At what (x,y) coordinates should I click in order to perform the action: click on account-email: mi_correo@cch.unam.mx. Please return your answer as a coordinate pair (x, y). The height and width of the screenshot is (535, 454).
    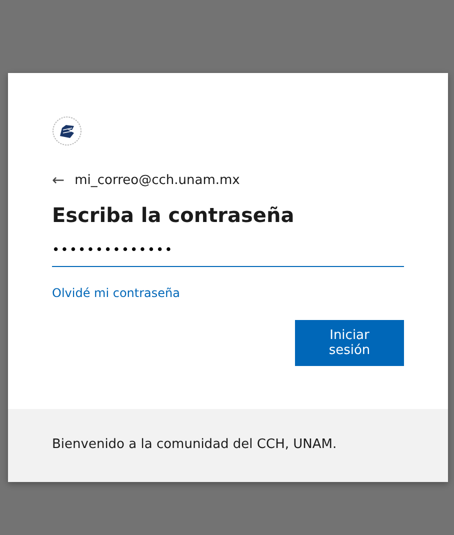
    Looking at the image, I should click on (157, 180).